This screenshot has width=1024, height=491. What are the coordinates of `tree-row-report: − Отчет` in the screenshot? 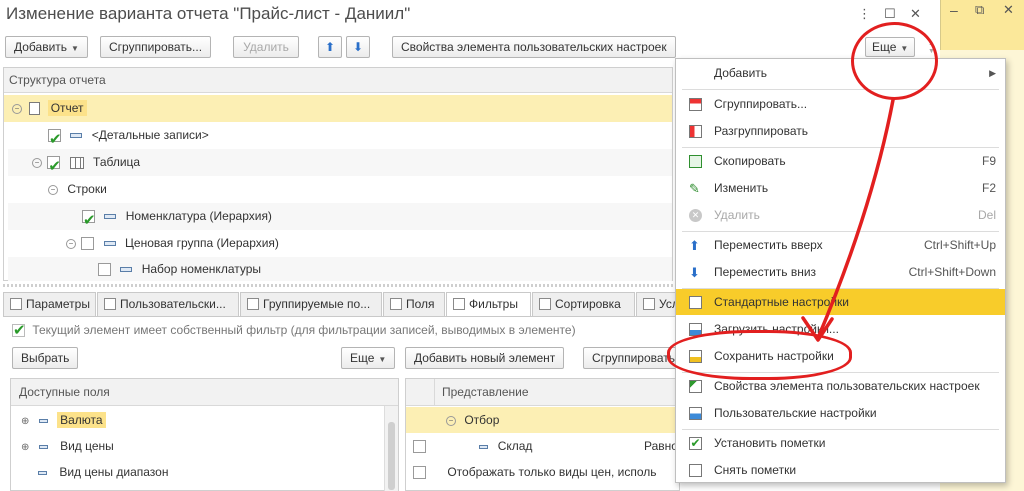 It's located at (338, 108).